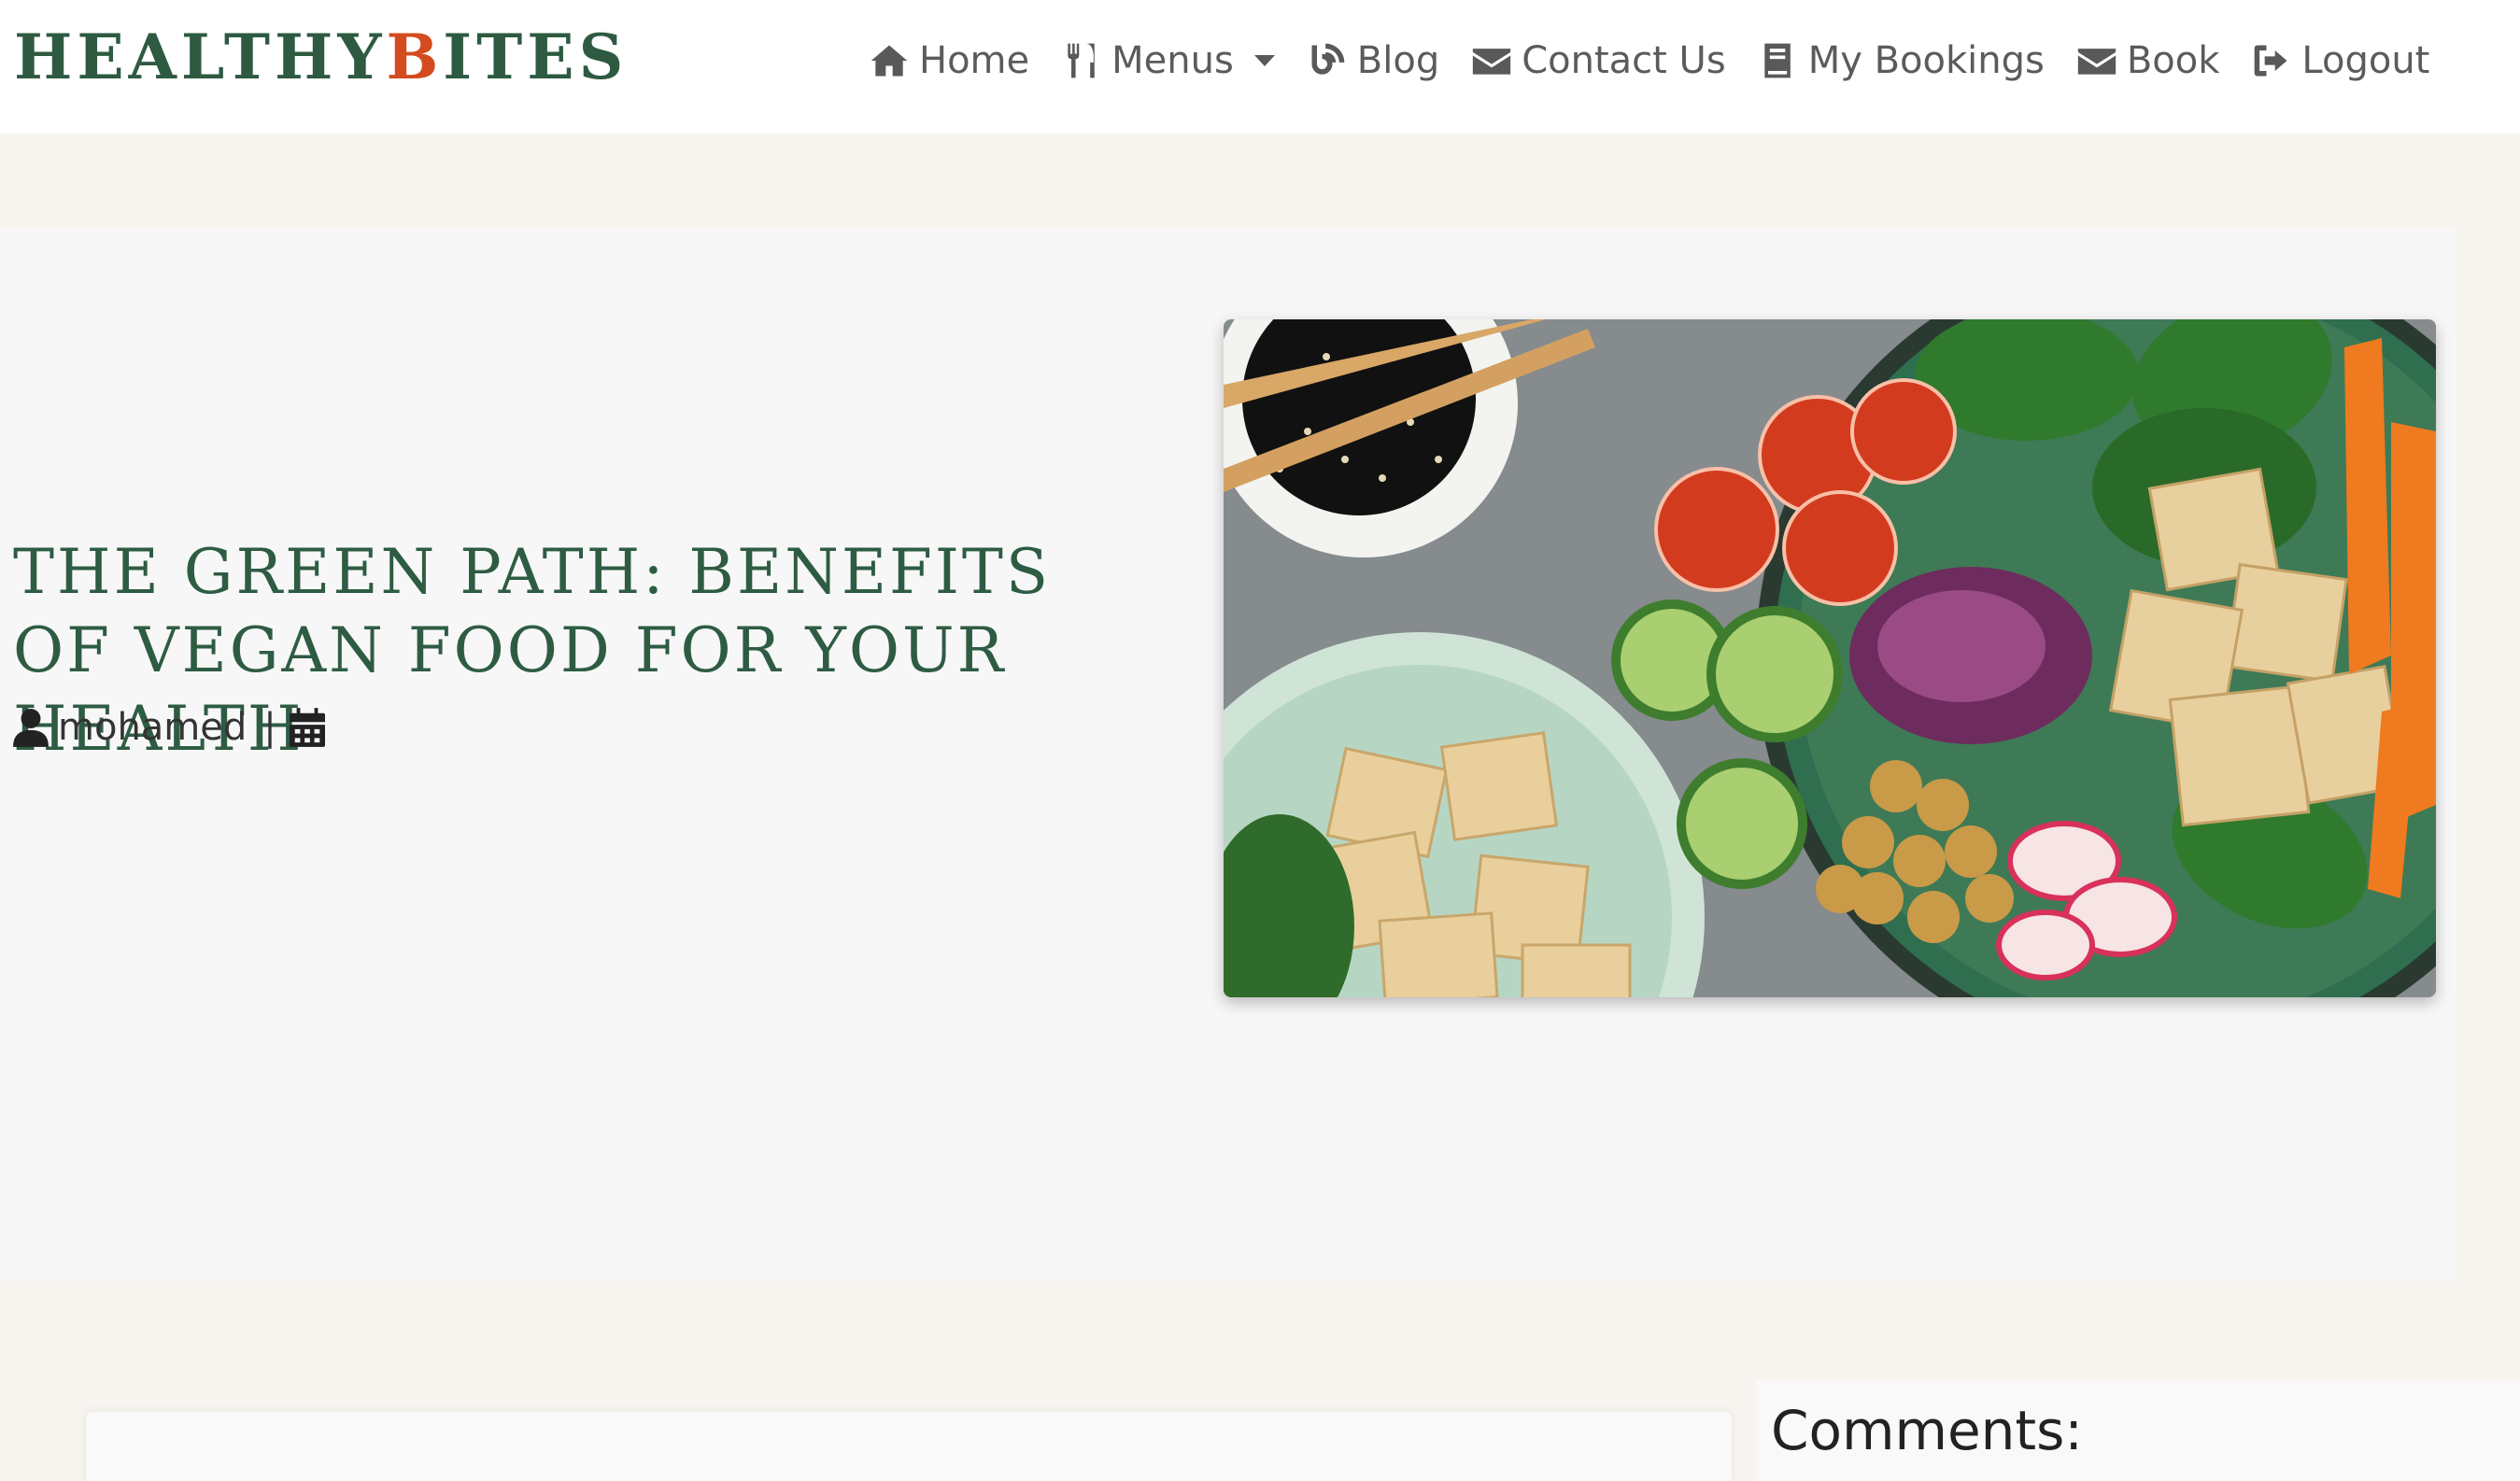 The image size is (2520, 1481). I want to click on nav-blog: Blog, so click(1373, 60).